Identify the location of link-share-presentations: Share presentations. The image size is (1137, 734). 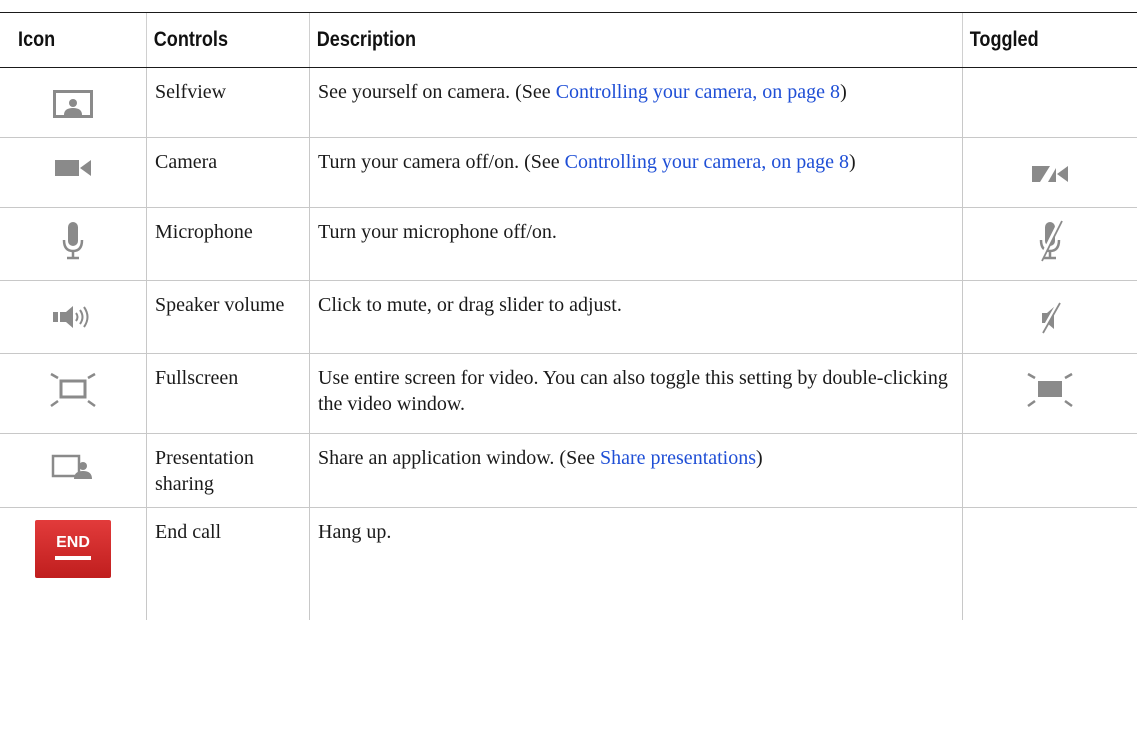
(678, 458).